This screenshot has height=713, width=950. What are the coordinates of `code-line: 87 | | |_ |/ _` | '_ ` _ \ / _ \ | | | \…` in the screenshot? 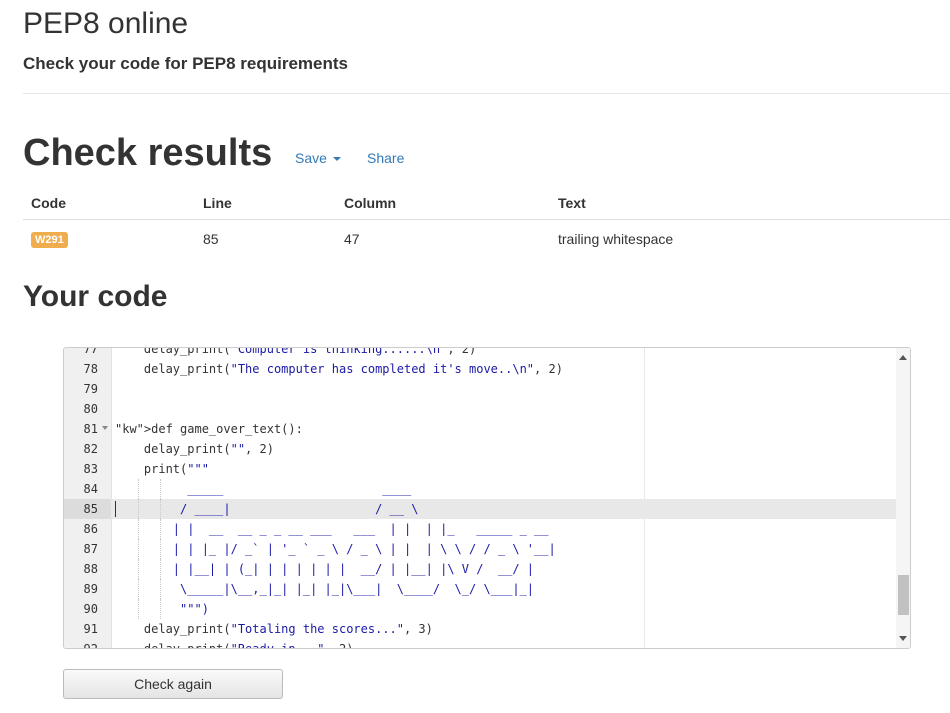 It's located at (480, 549).